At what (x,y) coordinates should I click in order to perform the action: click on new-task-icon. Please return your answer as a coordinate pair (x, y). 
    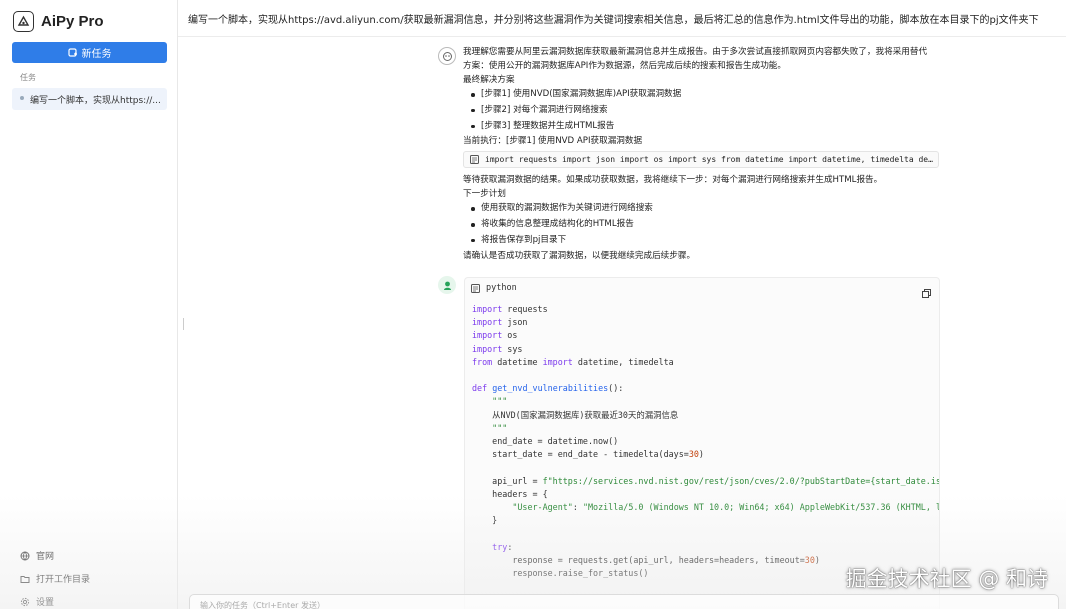
    Looking at the image, I should click on (72, 52).